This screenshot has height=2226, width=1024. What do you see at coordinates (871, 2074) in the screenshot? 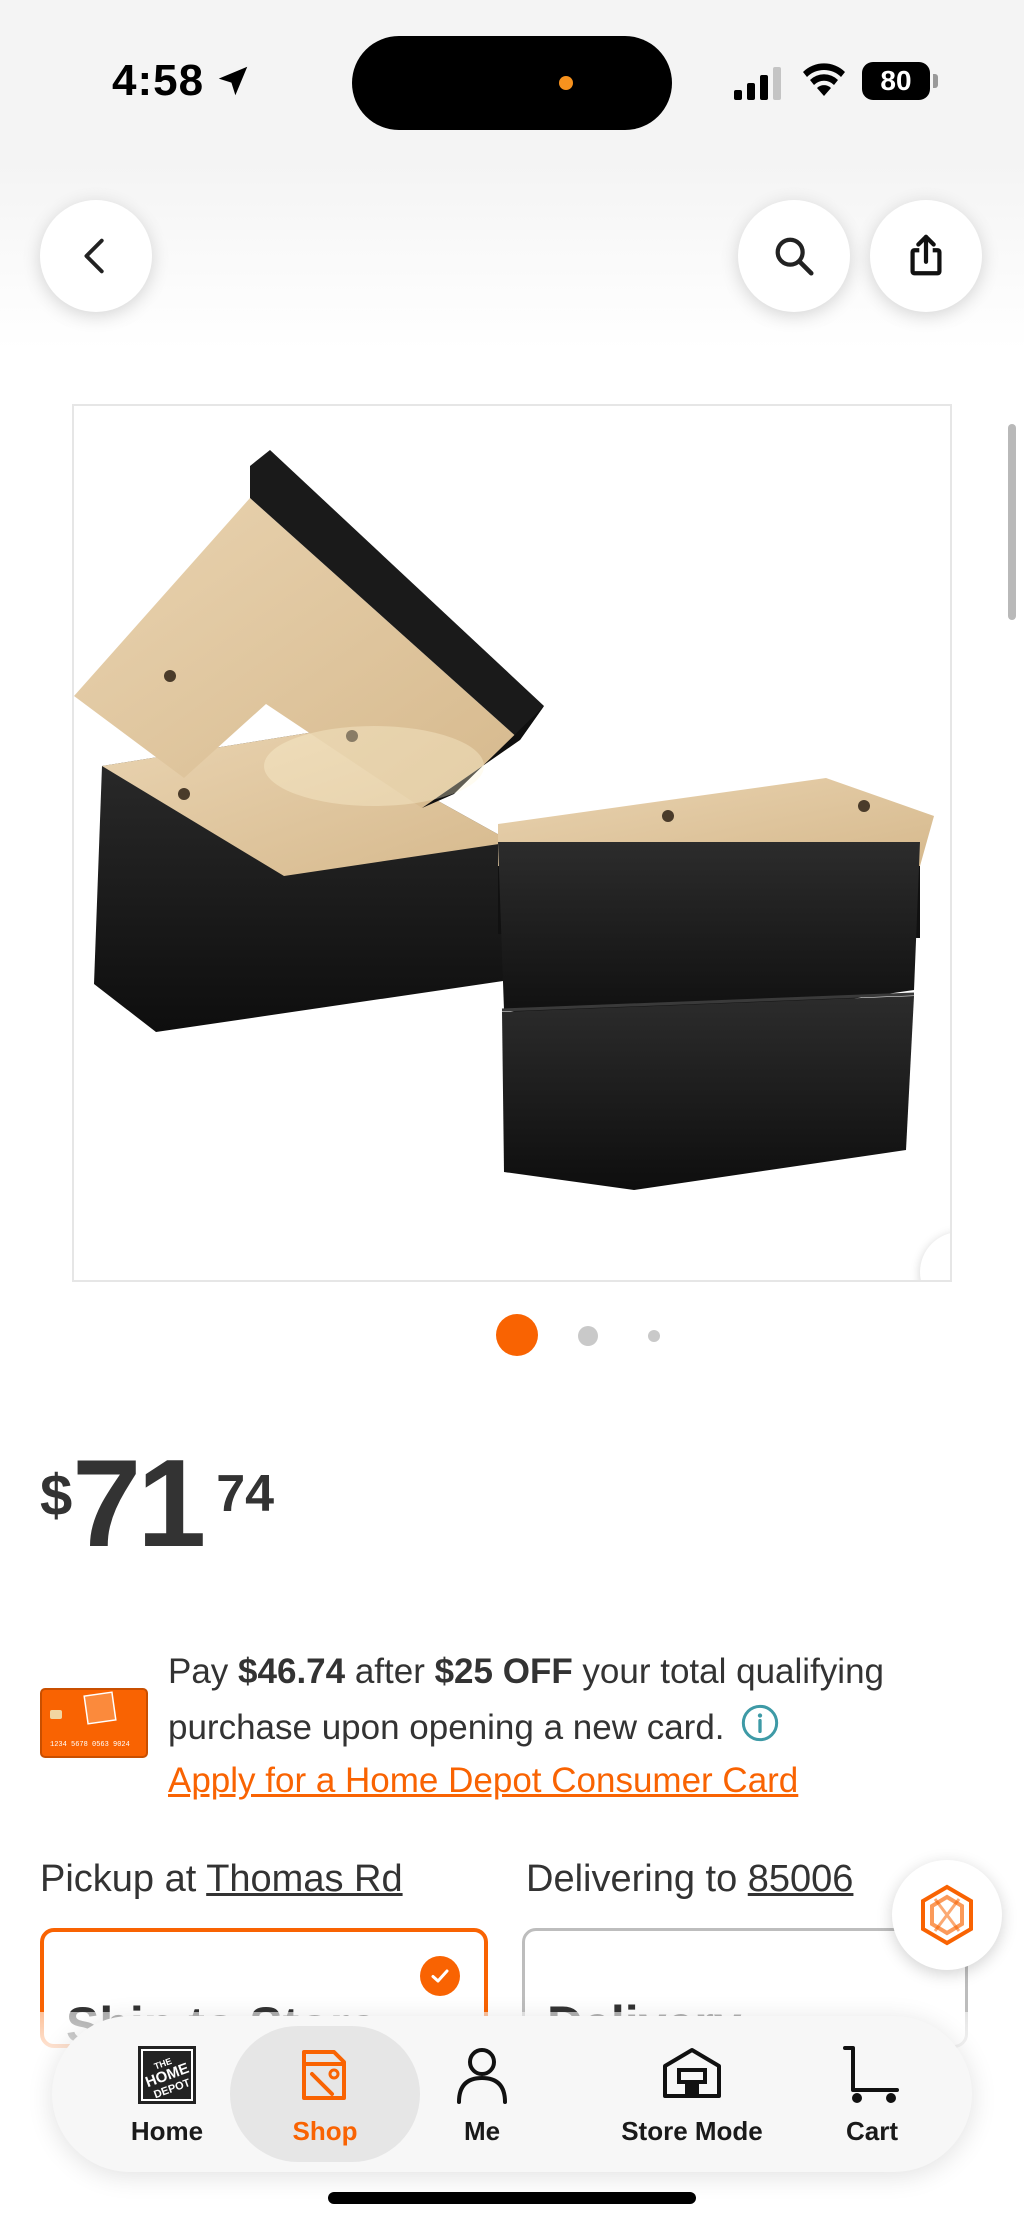
I see `cart-icon` at bounding box center [871, 2074].